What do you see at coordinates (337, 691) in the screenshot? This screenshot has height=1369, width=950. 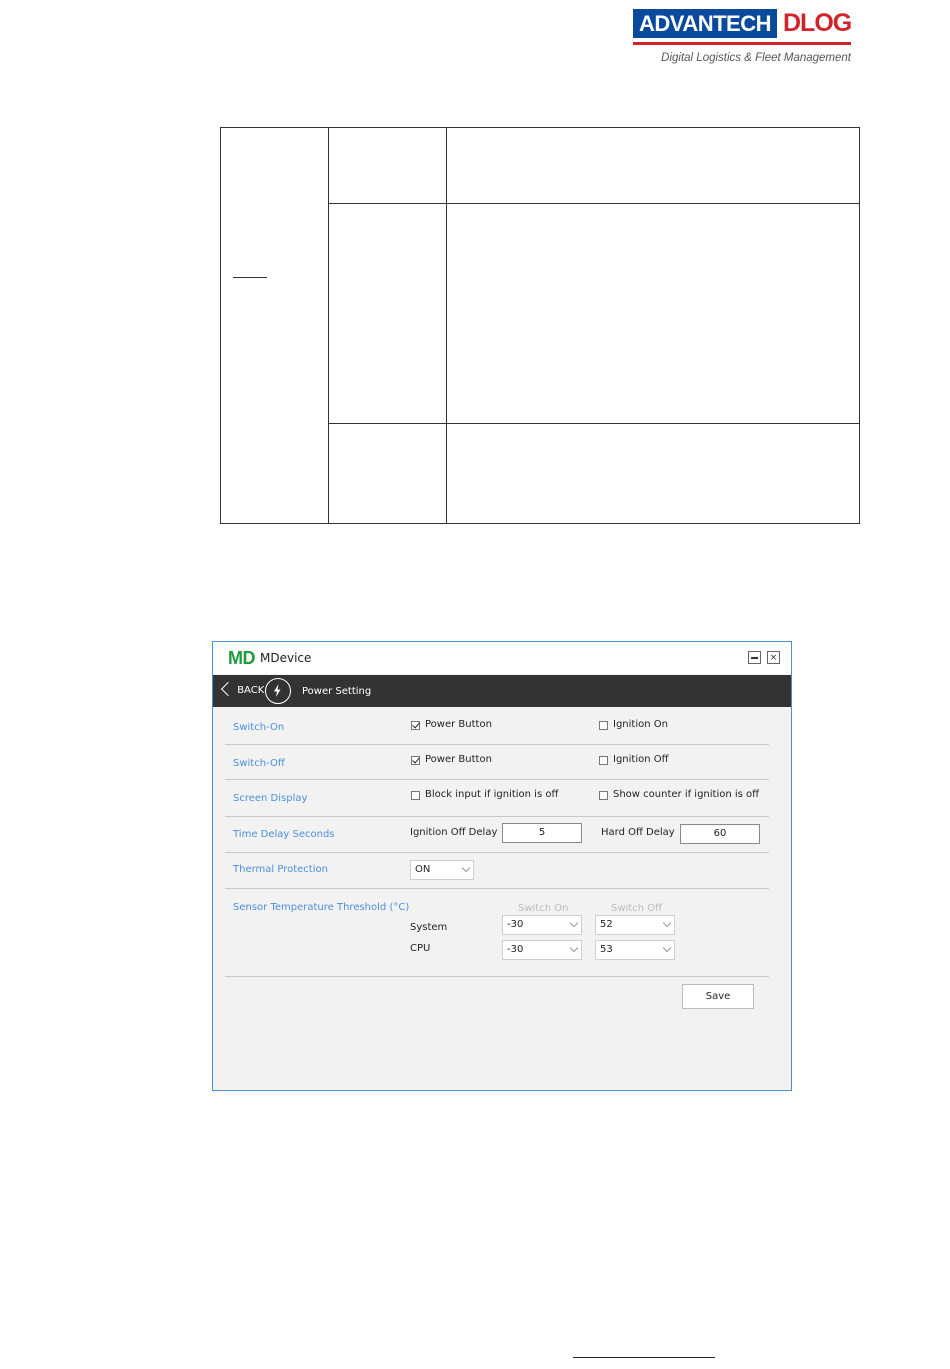 I see `page-title: Power Setting` at bounding box center [337, 691].